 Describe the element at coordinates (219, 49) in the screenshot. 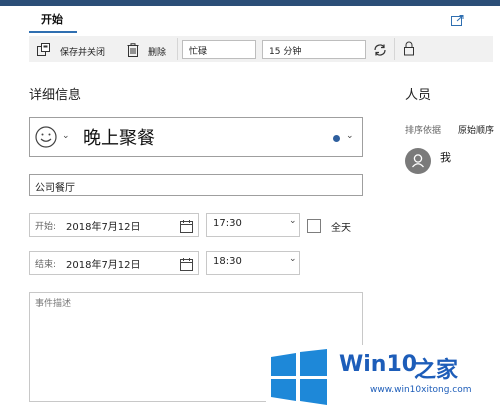

I see `show-as-select: 忙碌` at that location.